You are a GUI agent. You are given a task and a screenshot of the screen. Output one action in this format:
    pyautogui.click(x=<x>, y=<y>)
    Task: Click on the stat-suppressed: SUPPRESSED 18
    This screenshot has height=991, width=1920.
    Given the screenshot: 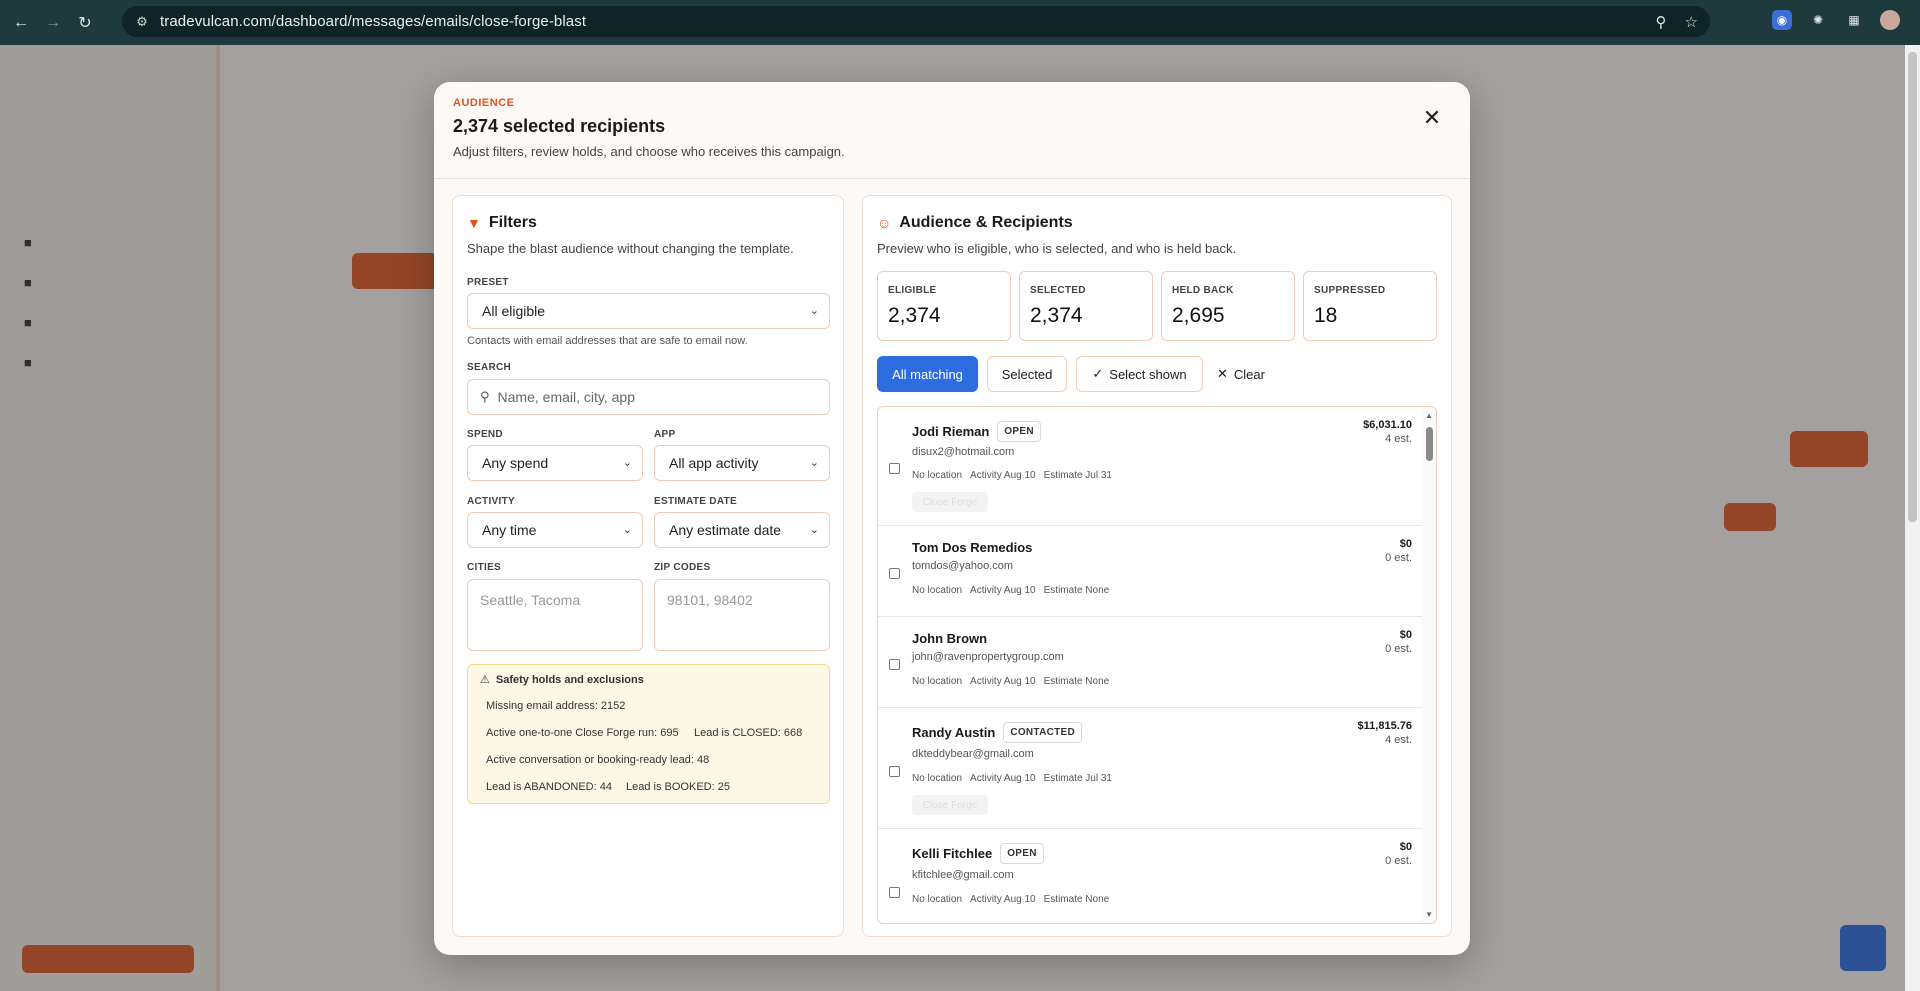 What is the action you would take?
    pyautogui.click(x=1370, y=306)
    